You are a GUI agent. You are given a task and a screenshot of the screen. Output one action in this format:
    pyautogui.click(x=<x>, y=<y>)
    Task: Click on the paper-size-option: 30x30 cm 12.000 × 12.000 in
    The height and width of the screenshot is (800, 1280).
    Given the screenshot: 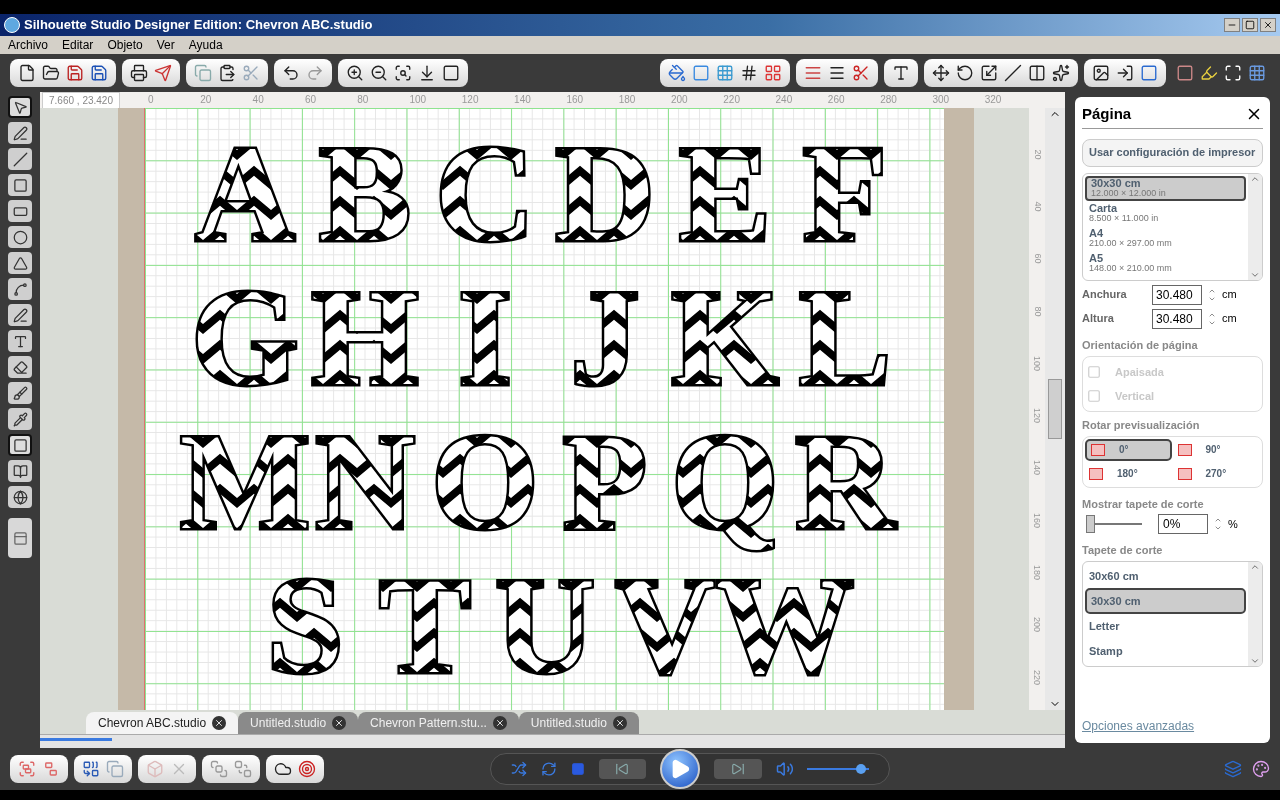 What is the action you would take?
    pyautogui.click(x=1165, y=188)
    